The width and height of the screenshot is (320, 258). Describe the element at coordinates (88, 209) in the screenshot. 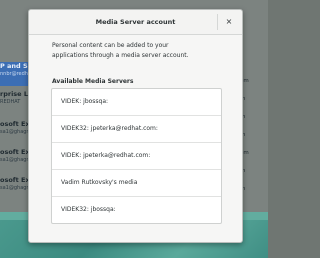

I see `media-server-label: VIDEK32: jbossqa:` at that location.